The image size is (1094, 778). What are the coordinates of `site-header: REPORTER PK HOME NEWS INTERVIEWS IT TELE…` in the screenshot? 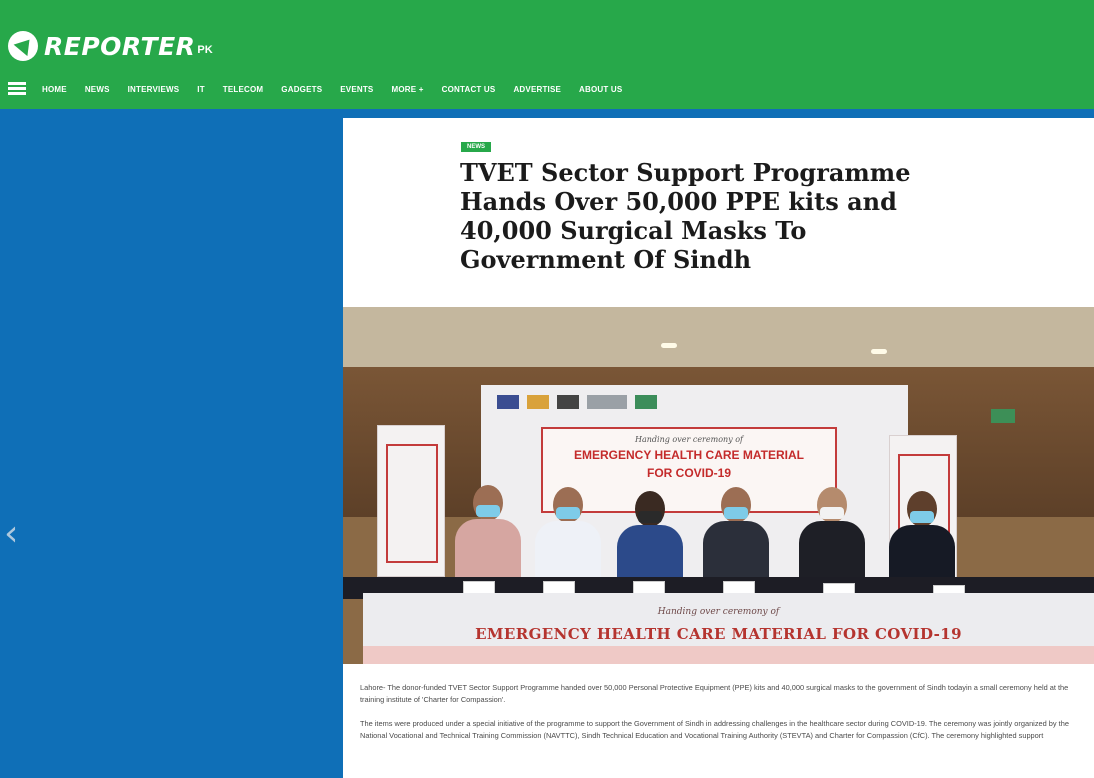 It's located at (547, 55).